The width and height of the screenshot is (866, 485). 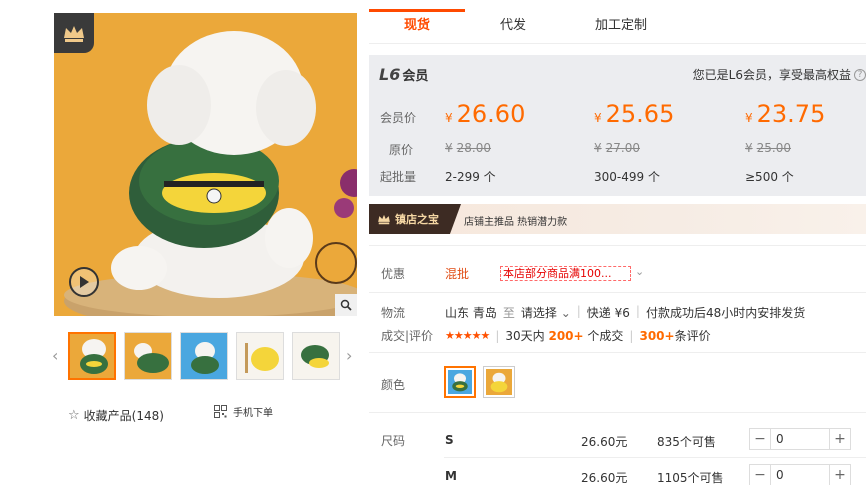 I want to click on tier-original-3: ¥25.00, so click(x=768, y=148).